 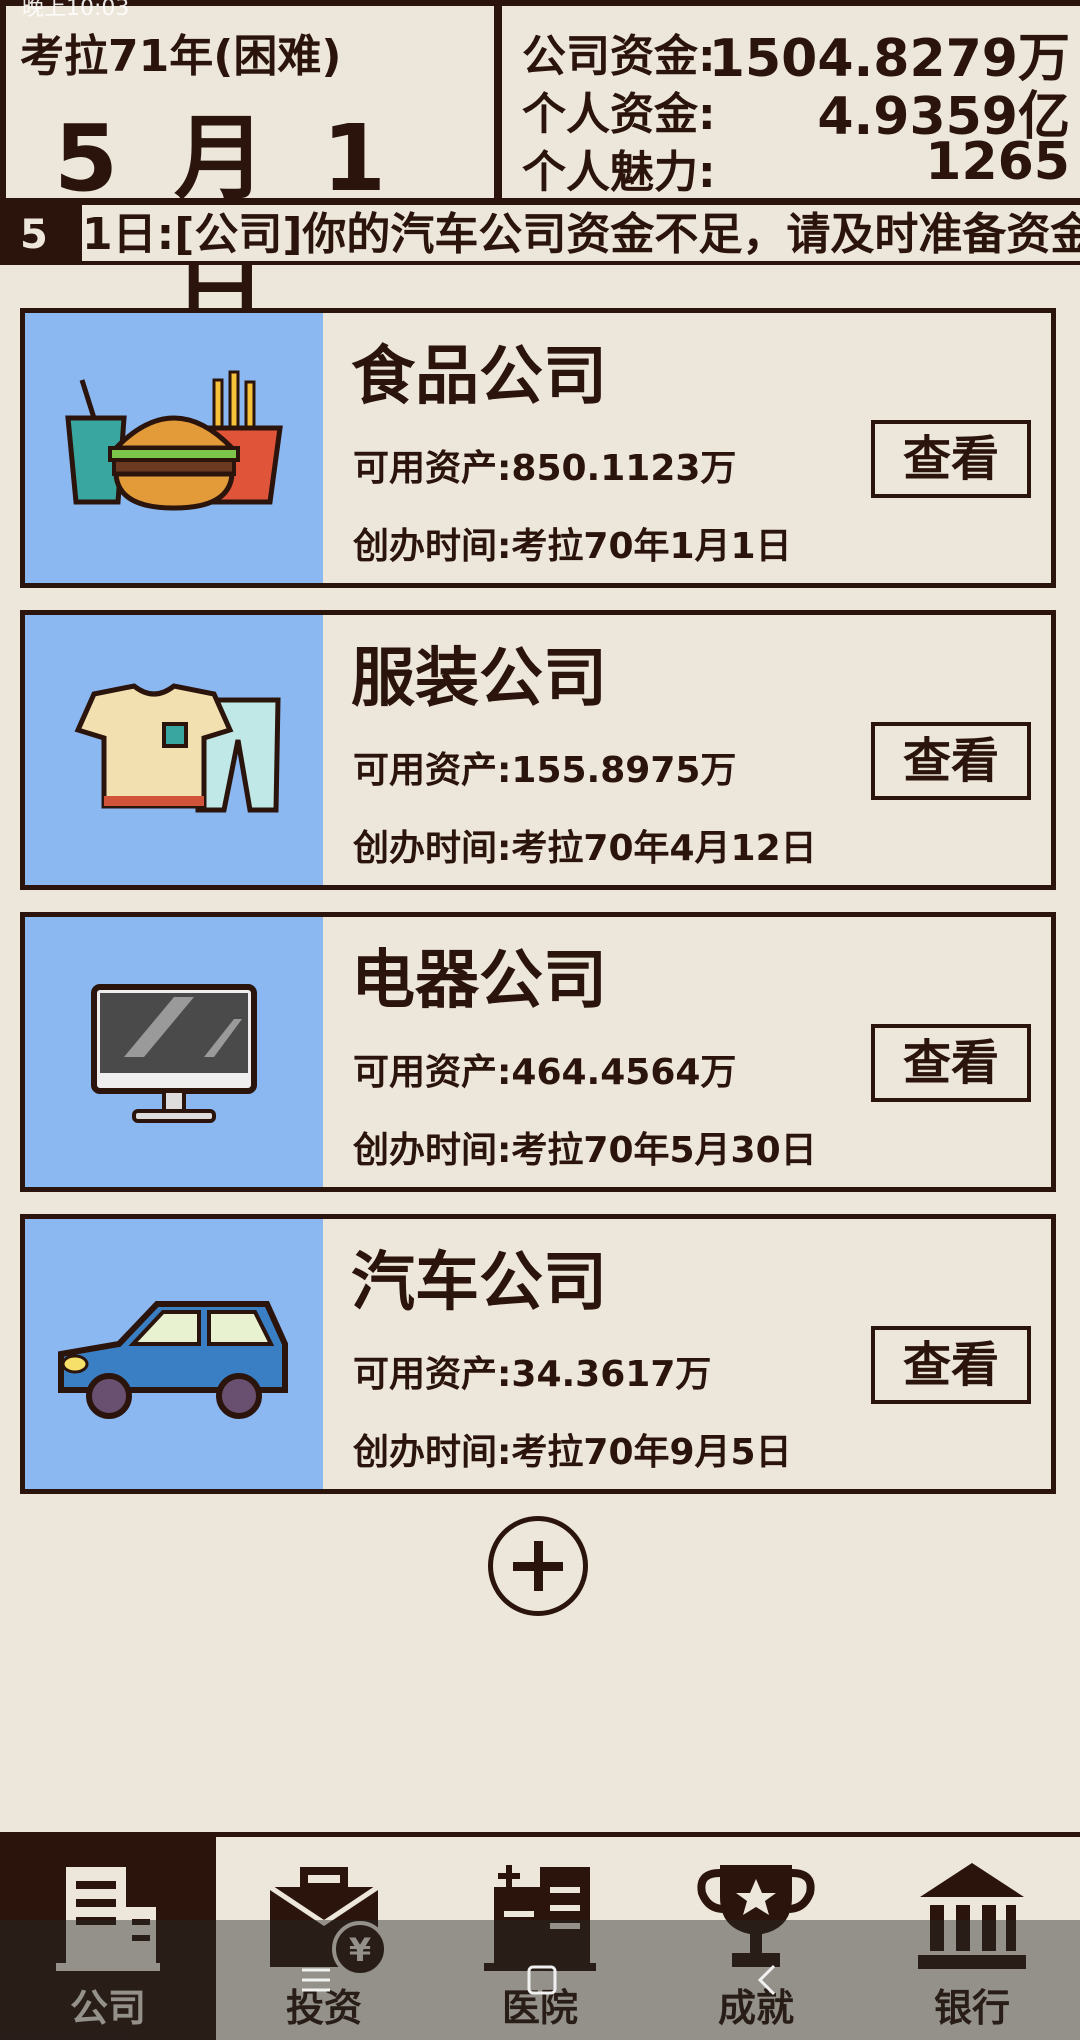 What do you see at coordinates (572, 1452) in the screenshot?
I see `company-founded: 创办时间:考拉70年9月5日` at bounding box center [572, 1452].